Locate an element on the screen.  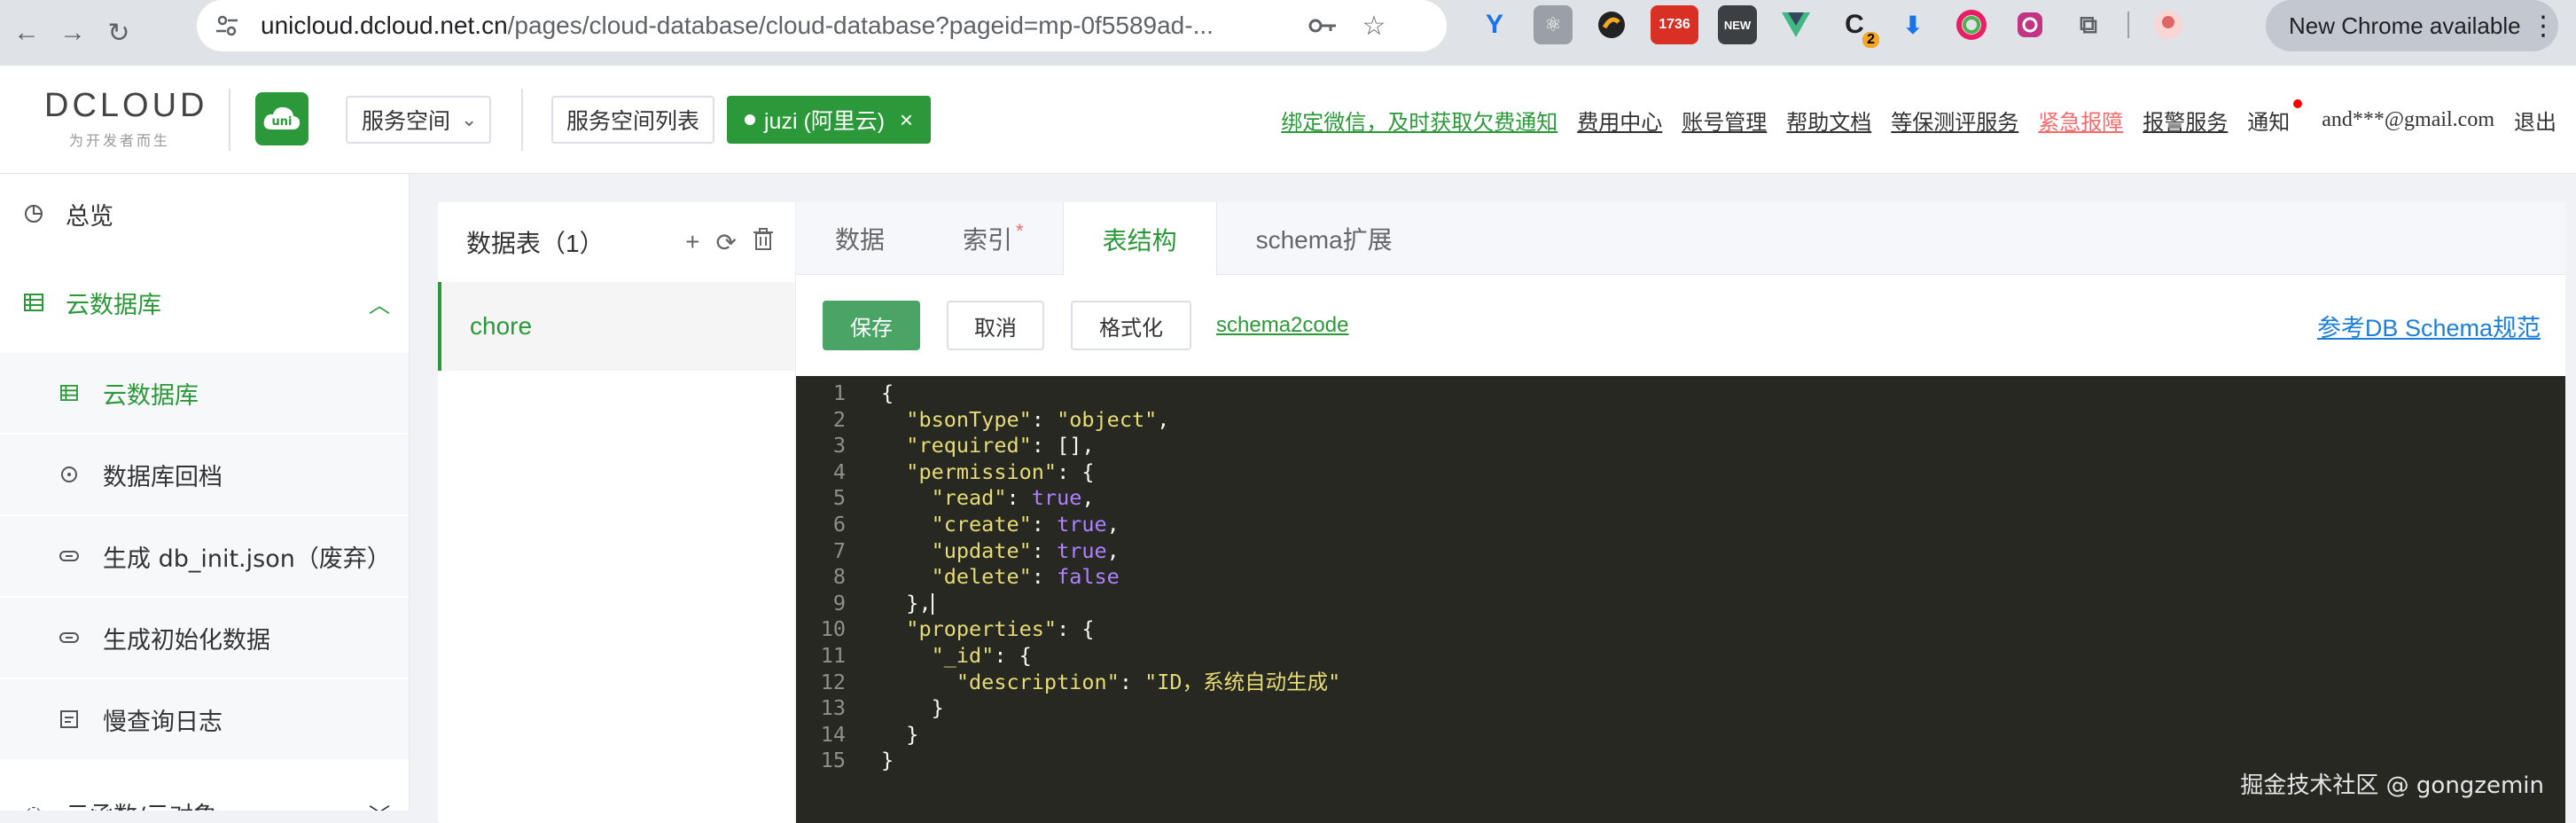
db-schema-reference-link: 参考DB Schema规范 is located at coordinates (2429, 326).